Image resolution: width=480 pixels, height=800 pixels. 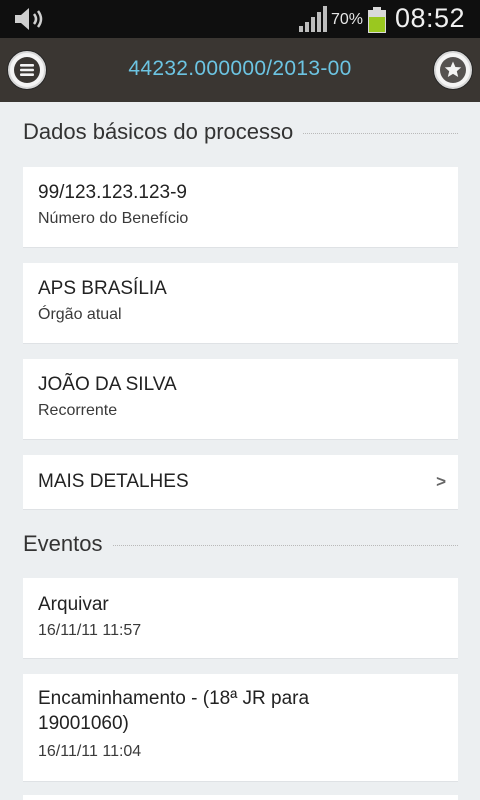 What do you see at coordinates (112, 192) in the screenshot?
I see `benefit-number-value: 99/123.123.123-9` at bounding box center [112, 192].